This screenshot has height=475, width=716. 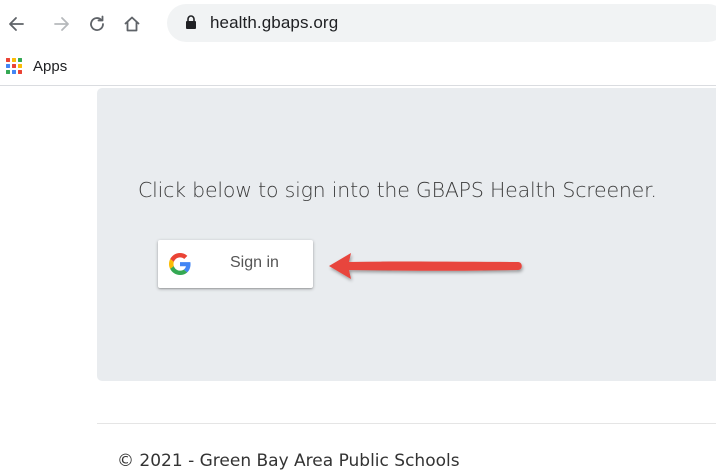 What do you see at coordinates (180, 264) in the screenshot?
I see `google-logo-icon` at bounding box center [180, 264].